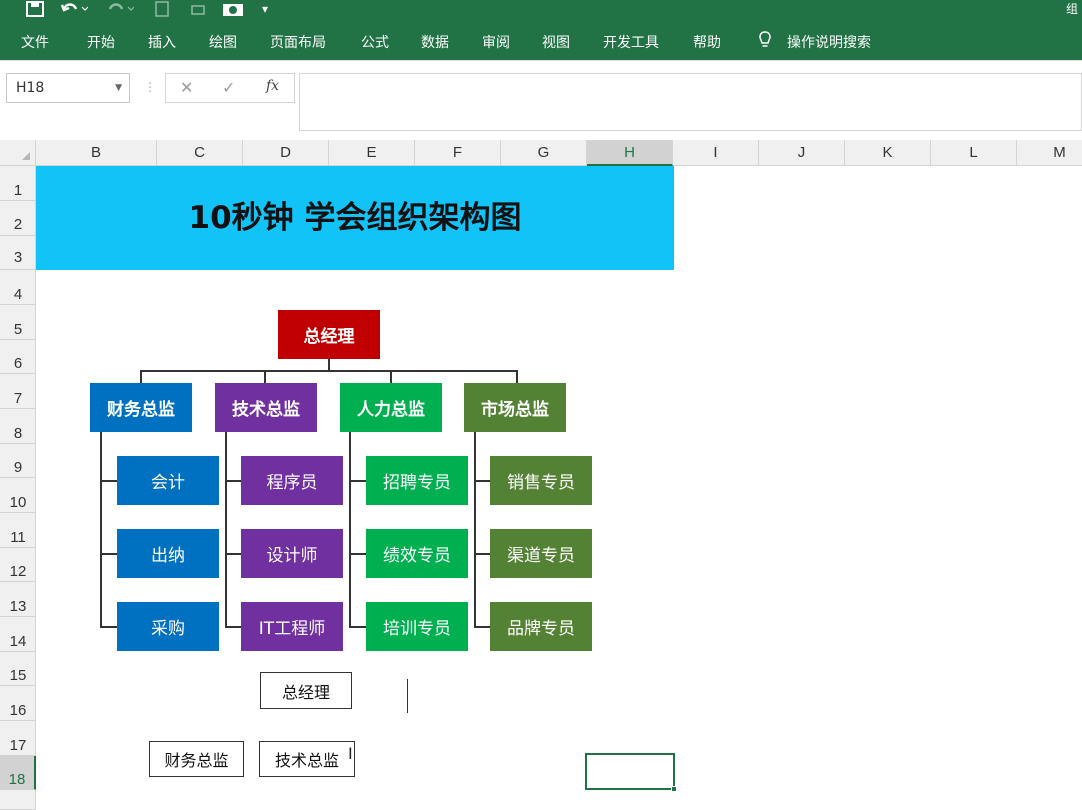  Describe the element at coordinates (372, 153) in the screenshot. I see `column-header-e: E` at that location.